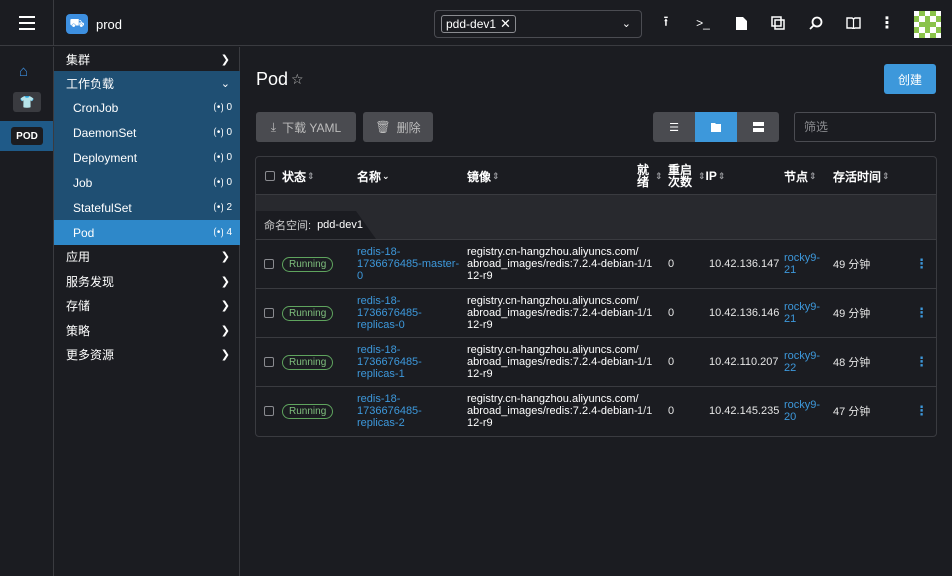 This screenshot has height=576, width=952. Describe the element at coordinates (84, 232) in the screenshot. I see `menu-item-label: Pod` at that location.